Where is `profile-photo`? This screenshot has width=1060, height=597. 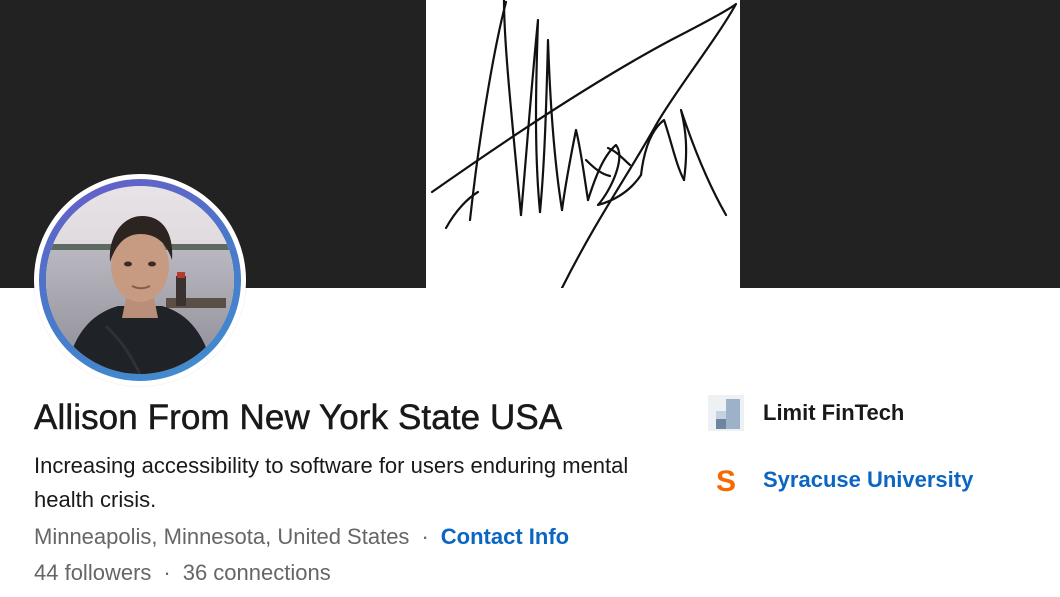
profile-photo is located at coordinates (140, 280).